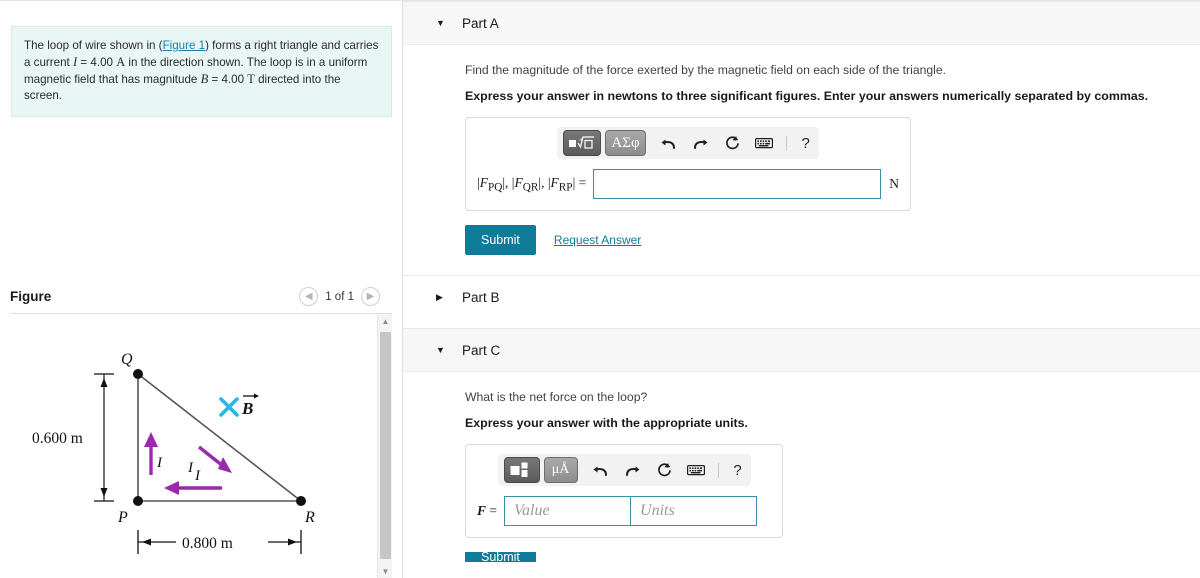 The height and width of the screenshot is (578, 1200). Describe the element at coordinates (211, 456) in the screenshot. I see `current-arrow-qr-shaft` at that location.